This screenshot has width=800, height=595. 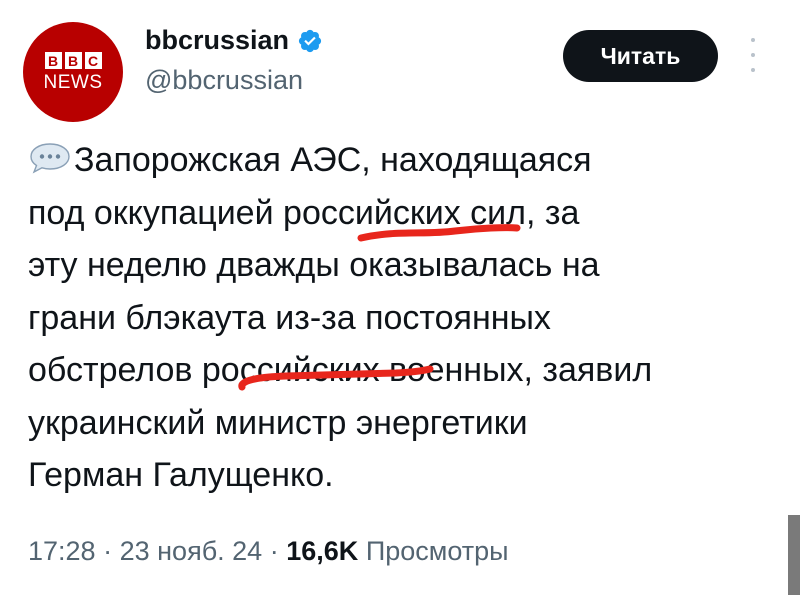 I want to click on account-handle: @bbcrussian, so click(x=224, y=80).